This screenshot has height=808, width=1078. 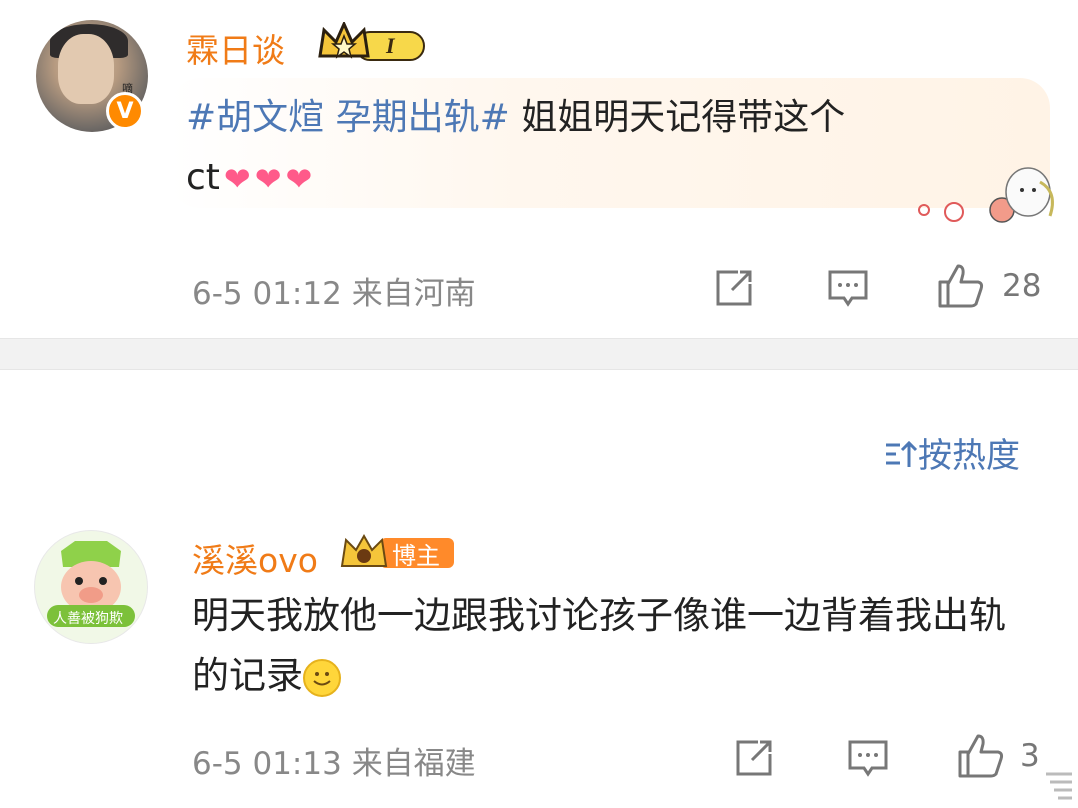 What do you see at coordinates (413, 764) in the screenshot?
I see `comment-location: 来自福建` at bounding box center [413, 764].